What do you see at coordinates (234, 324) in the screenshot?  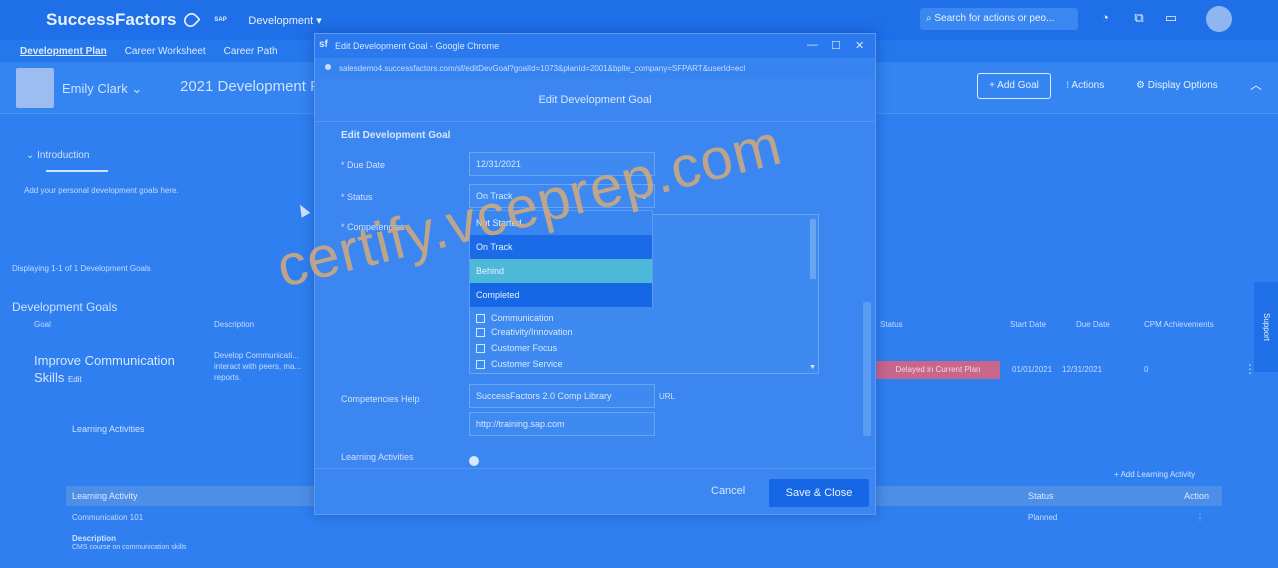 I see `column-header-description: Description` at bounding box center [234, 324].